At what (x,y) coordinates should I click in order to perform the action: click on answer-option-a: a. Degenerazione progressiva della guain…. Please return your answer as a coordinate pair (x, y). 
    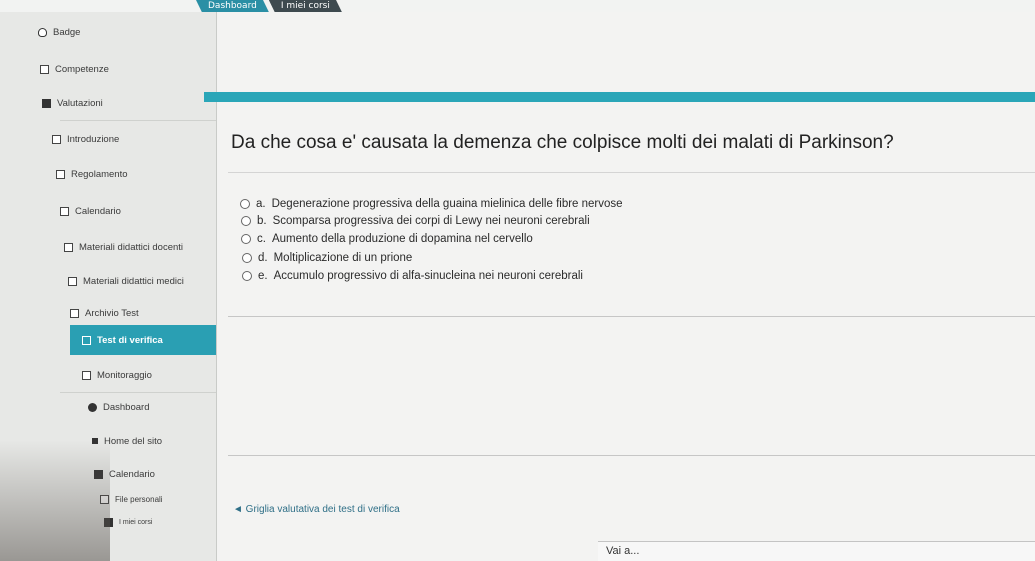
    Looking at the image, I should click on (431, 204).